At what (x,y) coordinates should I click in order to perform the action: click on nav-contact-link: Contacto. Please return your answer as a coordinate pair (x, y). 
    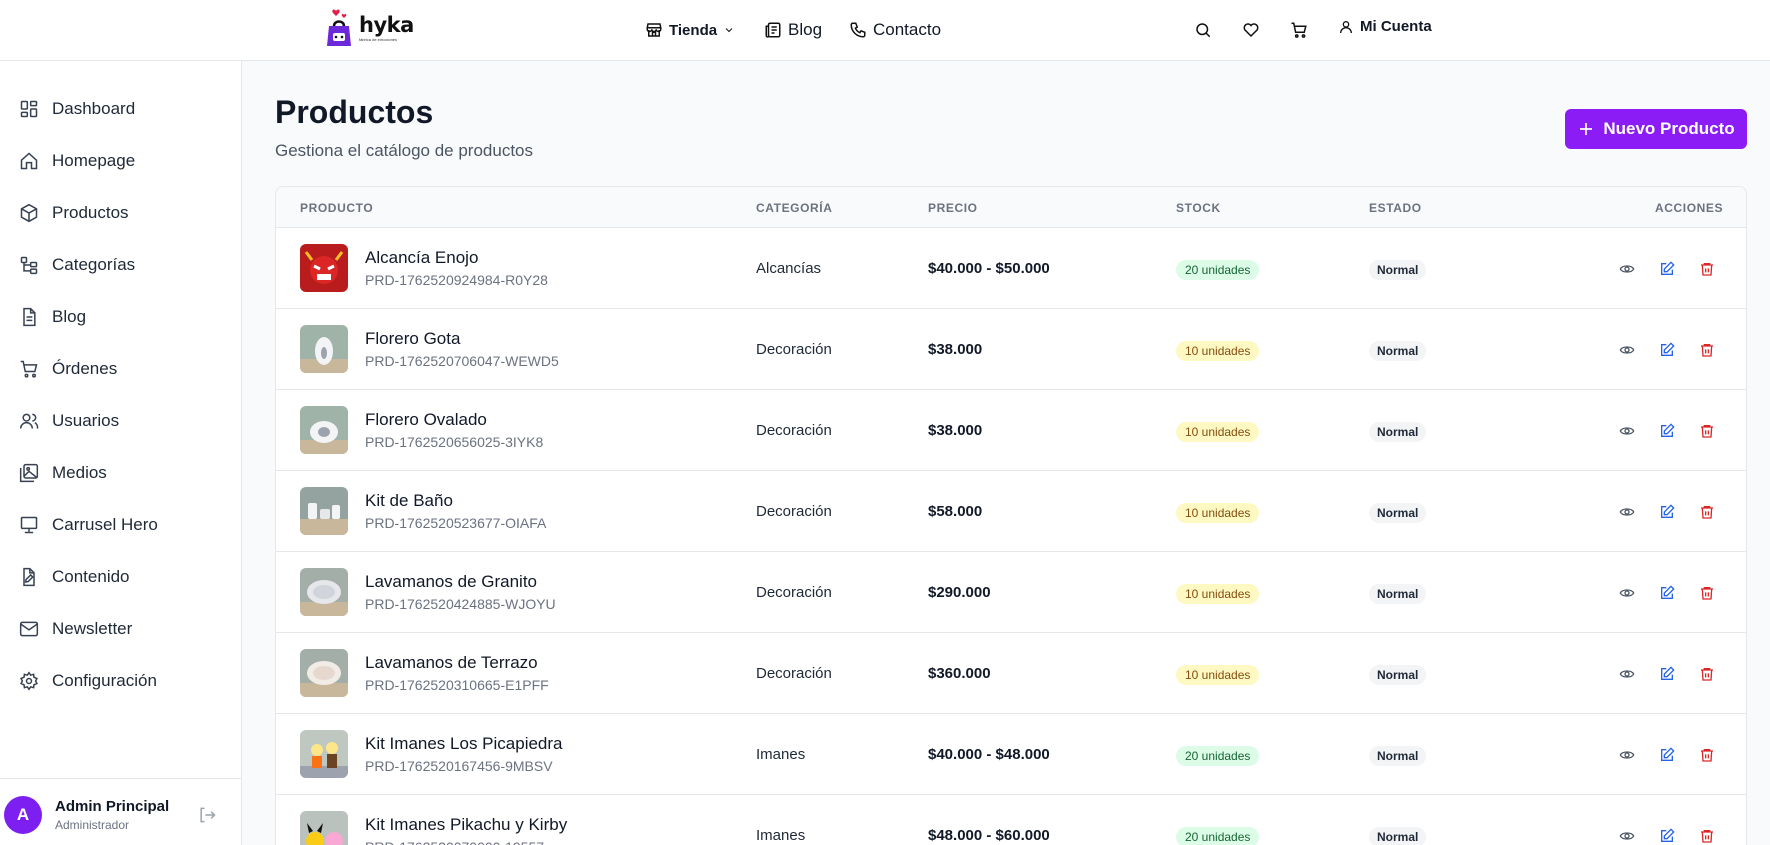
    Looking at the image, I should click on (895, 30).